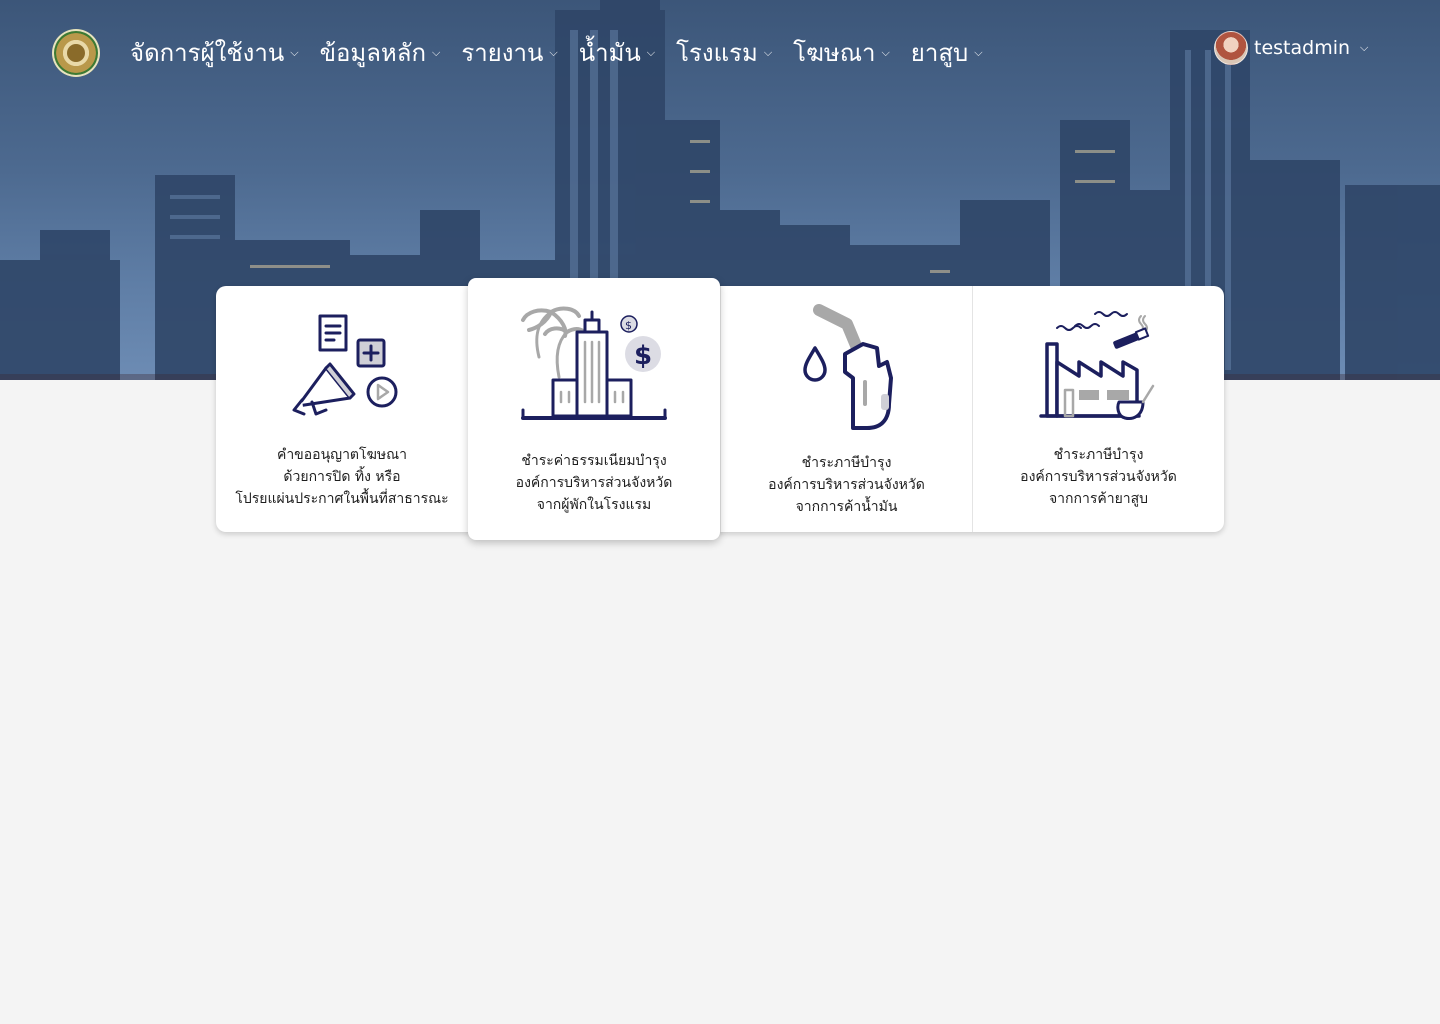 The width and height of the screenshot is (1440, 1024). What do you see at coordinates (502, 52) in the screenshot?
I see `menu-label: รายงาน` at bounding box center [502, 52].